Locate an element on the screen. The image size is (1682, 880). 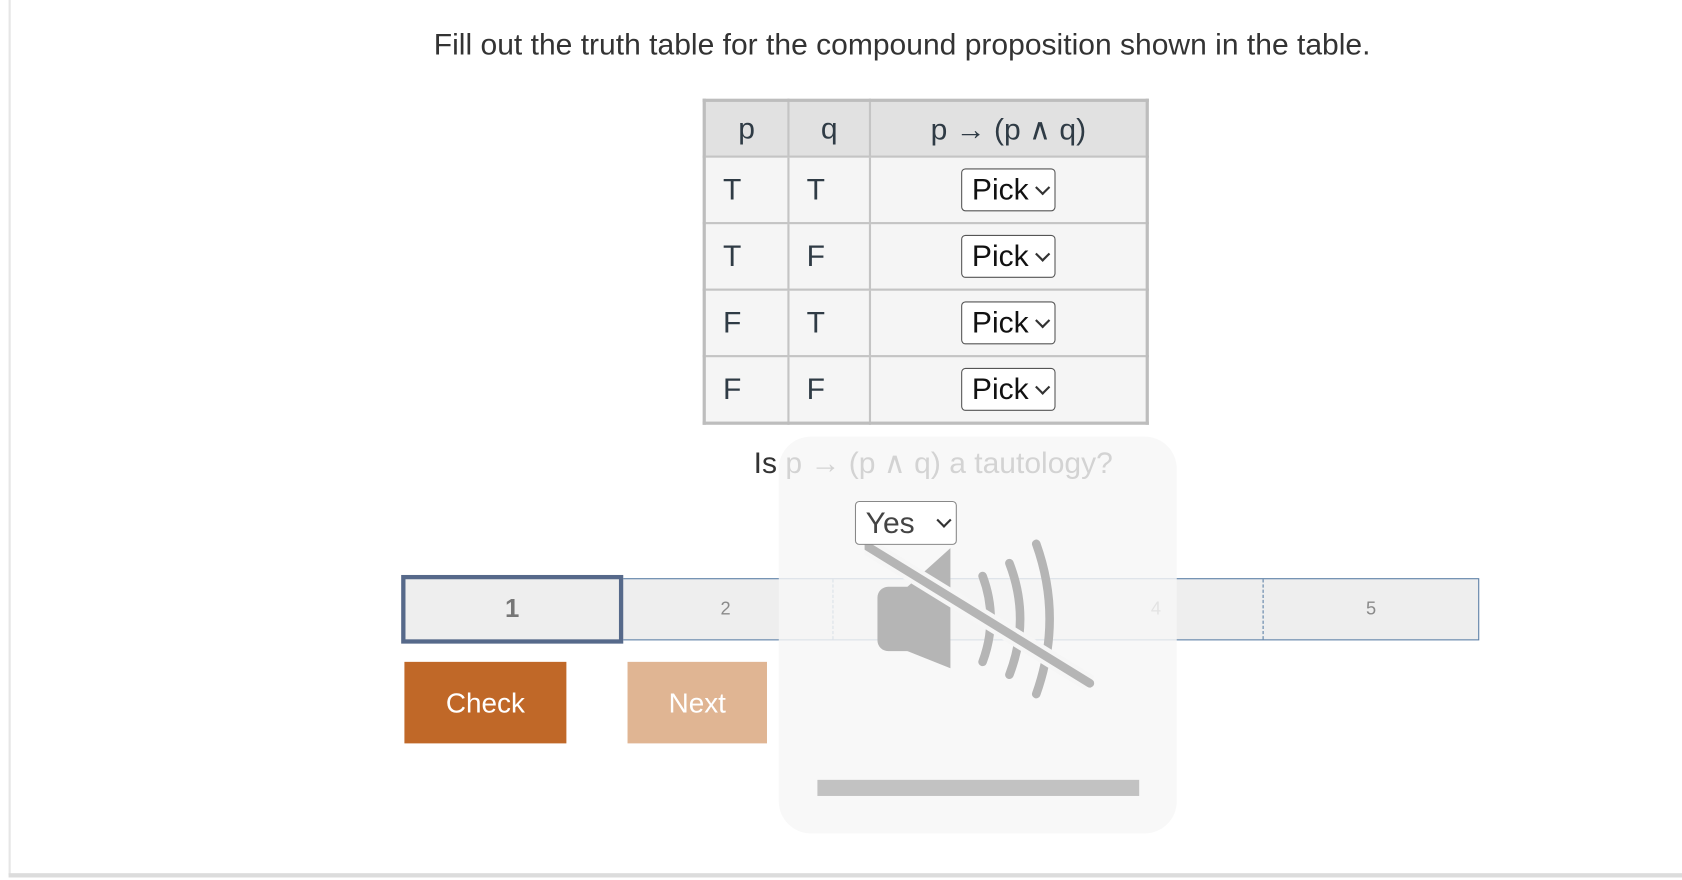
progress-step-5: 5 is located at coordinates (1370, 609).